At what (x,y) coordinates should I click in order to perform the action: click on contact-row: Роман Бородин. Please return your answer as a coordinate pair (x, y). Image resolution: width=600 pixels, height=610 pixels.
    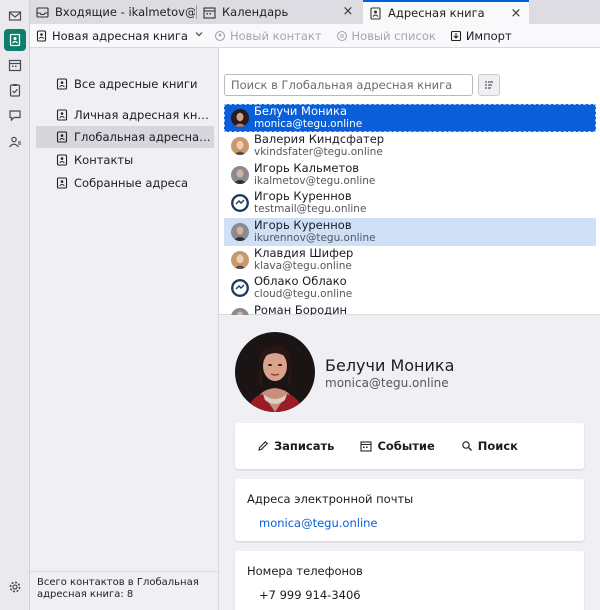
    Looking at the image, I should click on (410, 309).